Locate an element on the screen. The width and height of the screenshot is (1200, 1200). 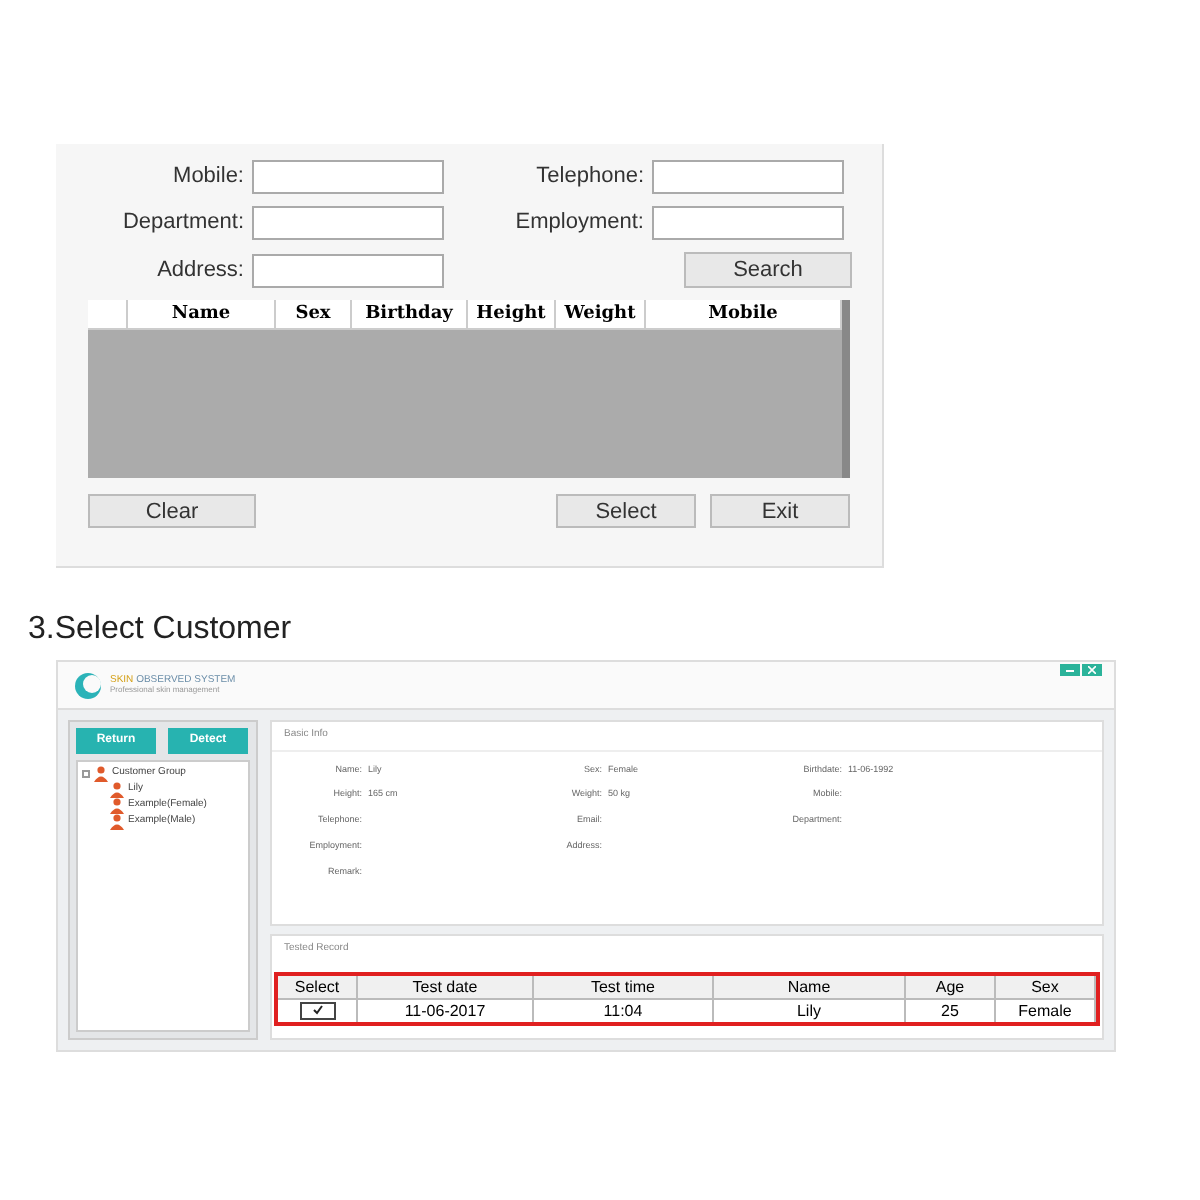
table-cell: 11-06-2017 is located at coordinates (446, 1010).